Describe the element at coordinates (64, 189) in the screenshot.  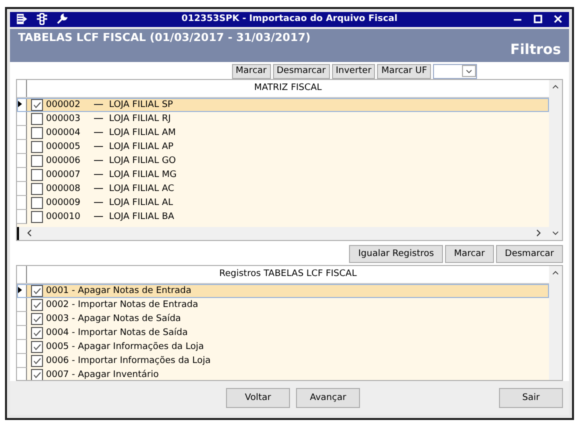
I see `store-code: 000008` at that location.